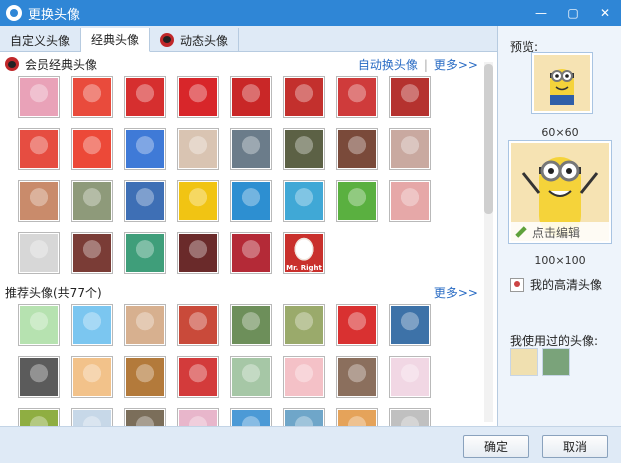 The height and width of the screenshot is (463, 621). I want to click on tab-dynamic-avatar: 动态头像, so click(195, 40).